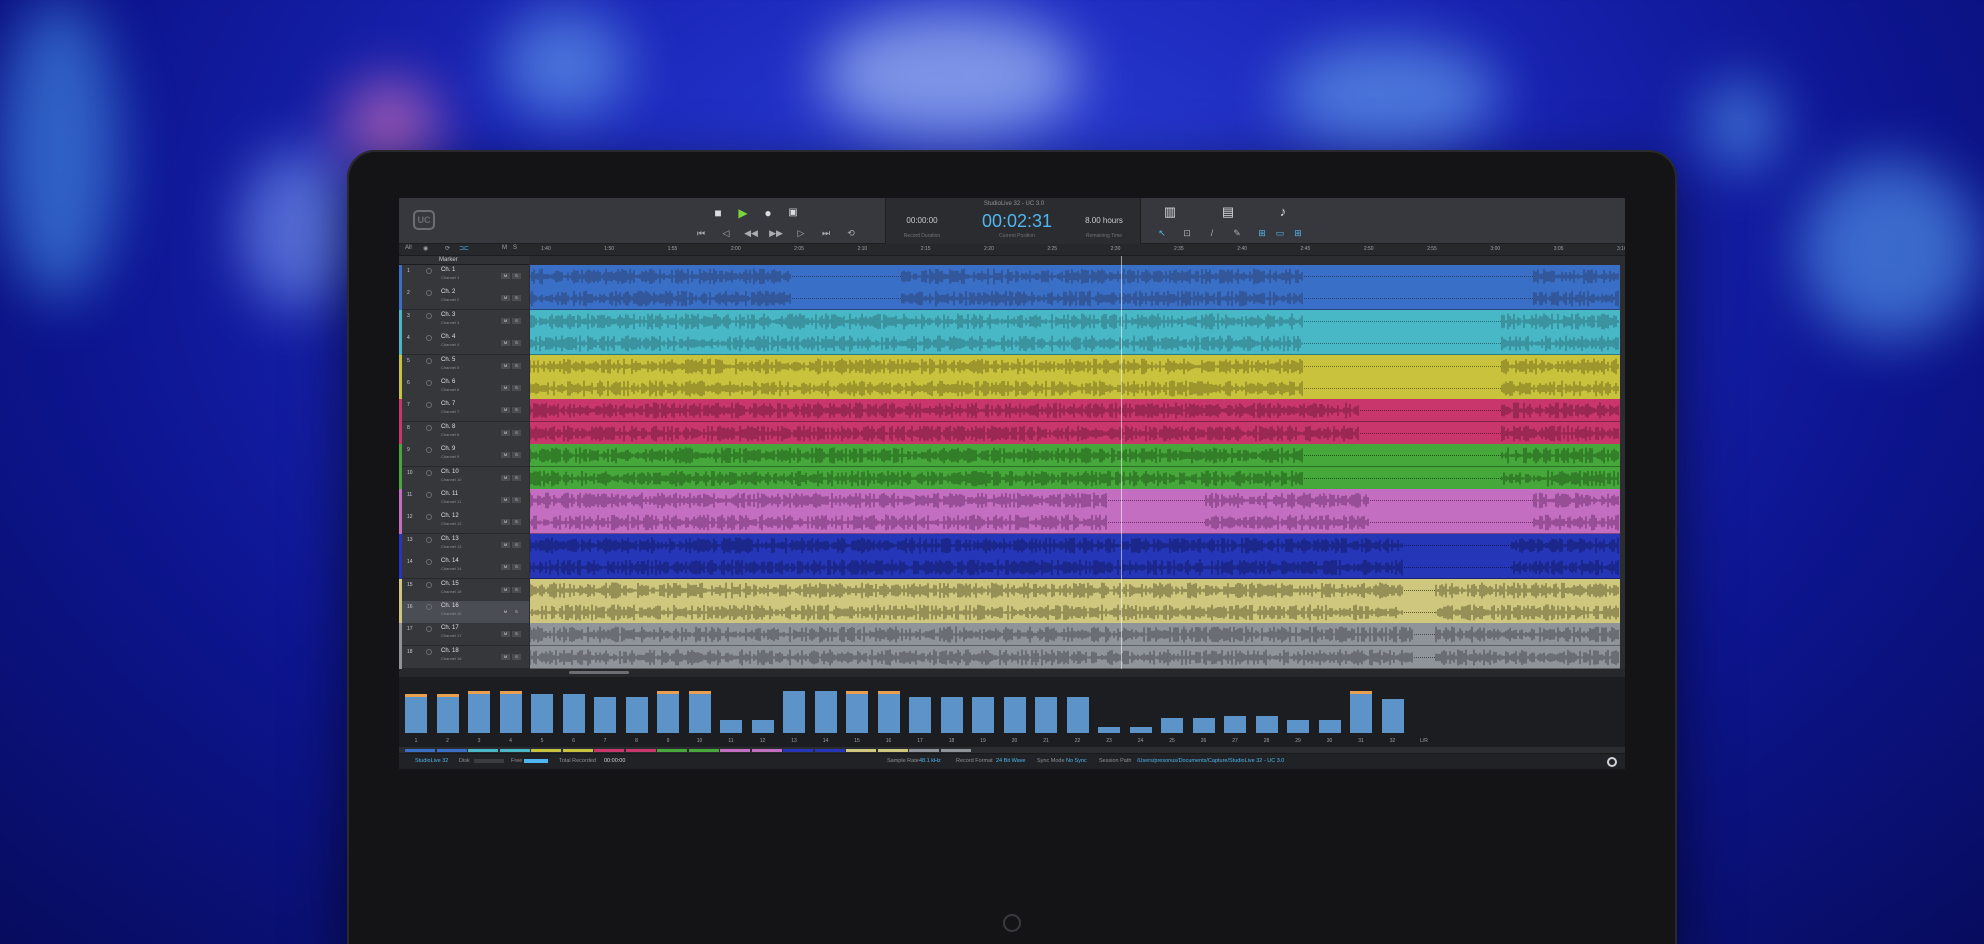 The image size is (1984, 944). I want to click on tuner-icon: ♪, so click(1283, 211).